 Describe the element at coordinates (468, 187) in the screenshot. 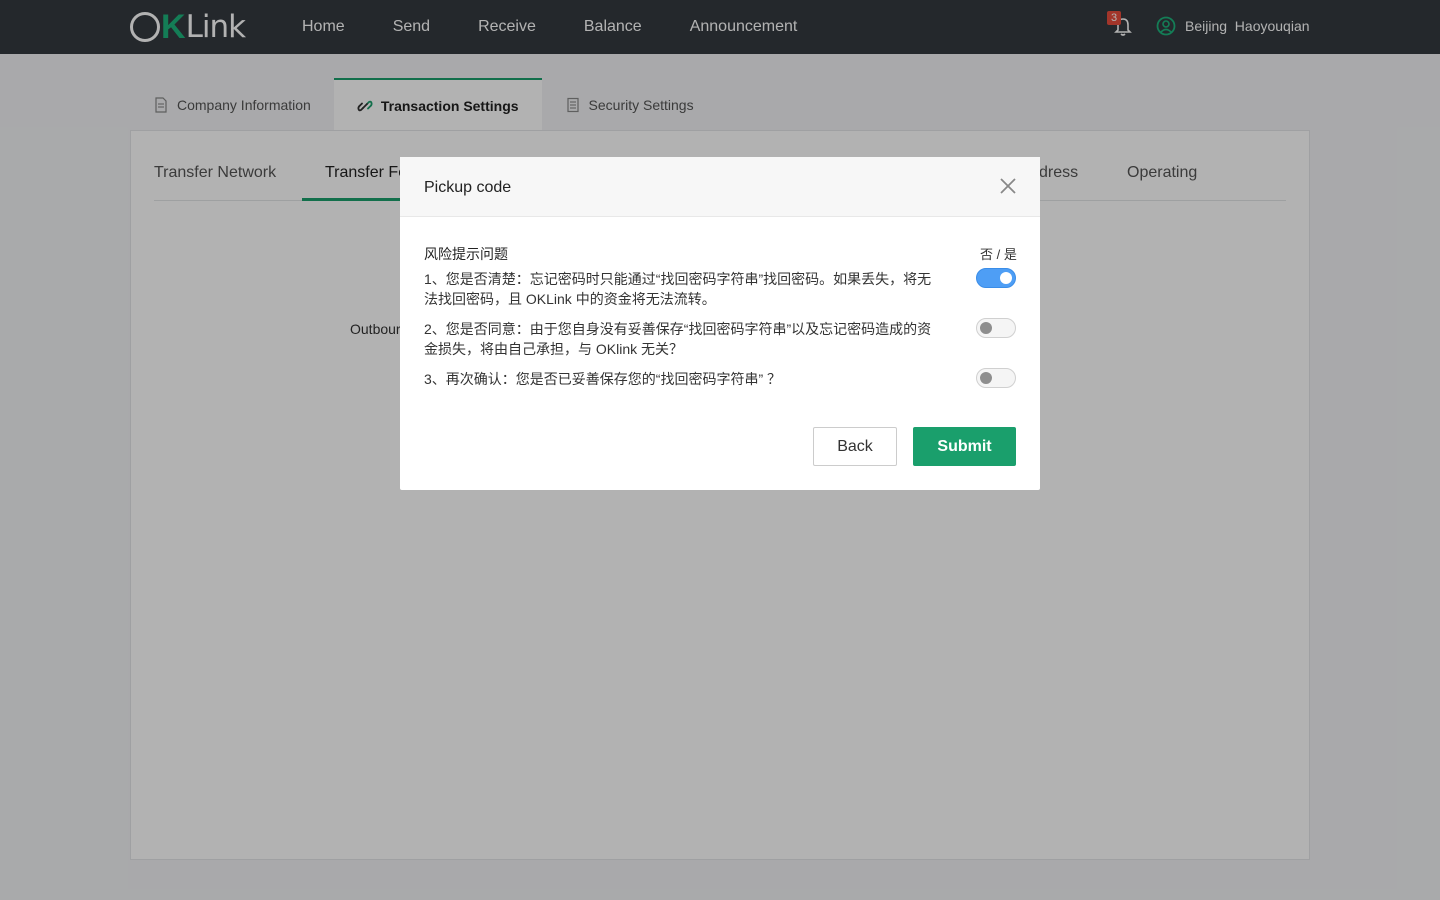

I see `dialog-title: Pickup code` at that location.